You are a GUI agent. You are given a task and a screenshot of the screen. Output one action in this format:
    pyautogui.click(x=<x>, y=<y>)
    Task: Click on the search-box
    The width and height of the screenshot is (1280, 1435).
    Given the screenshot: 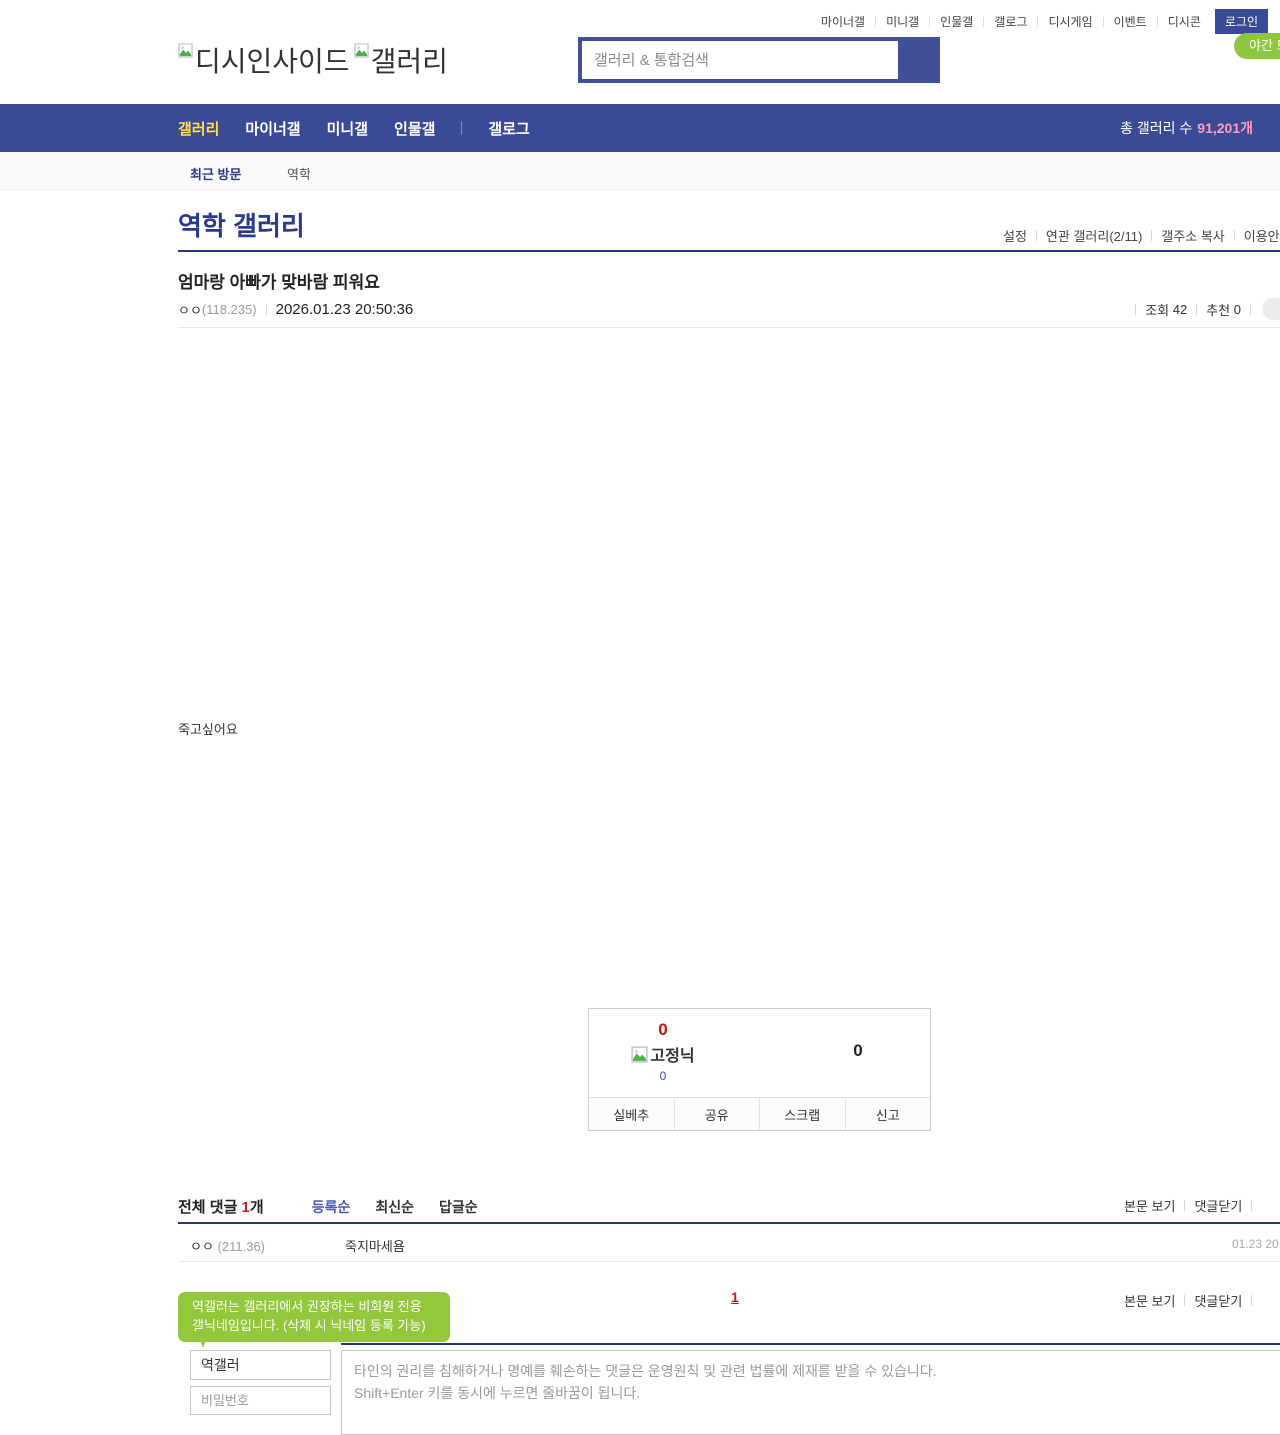 What is the action you would take?
    pyautogui.click(x=759, y=60)
    